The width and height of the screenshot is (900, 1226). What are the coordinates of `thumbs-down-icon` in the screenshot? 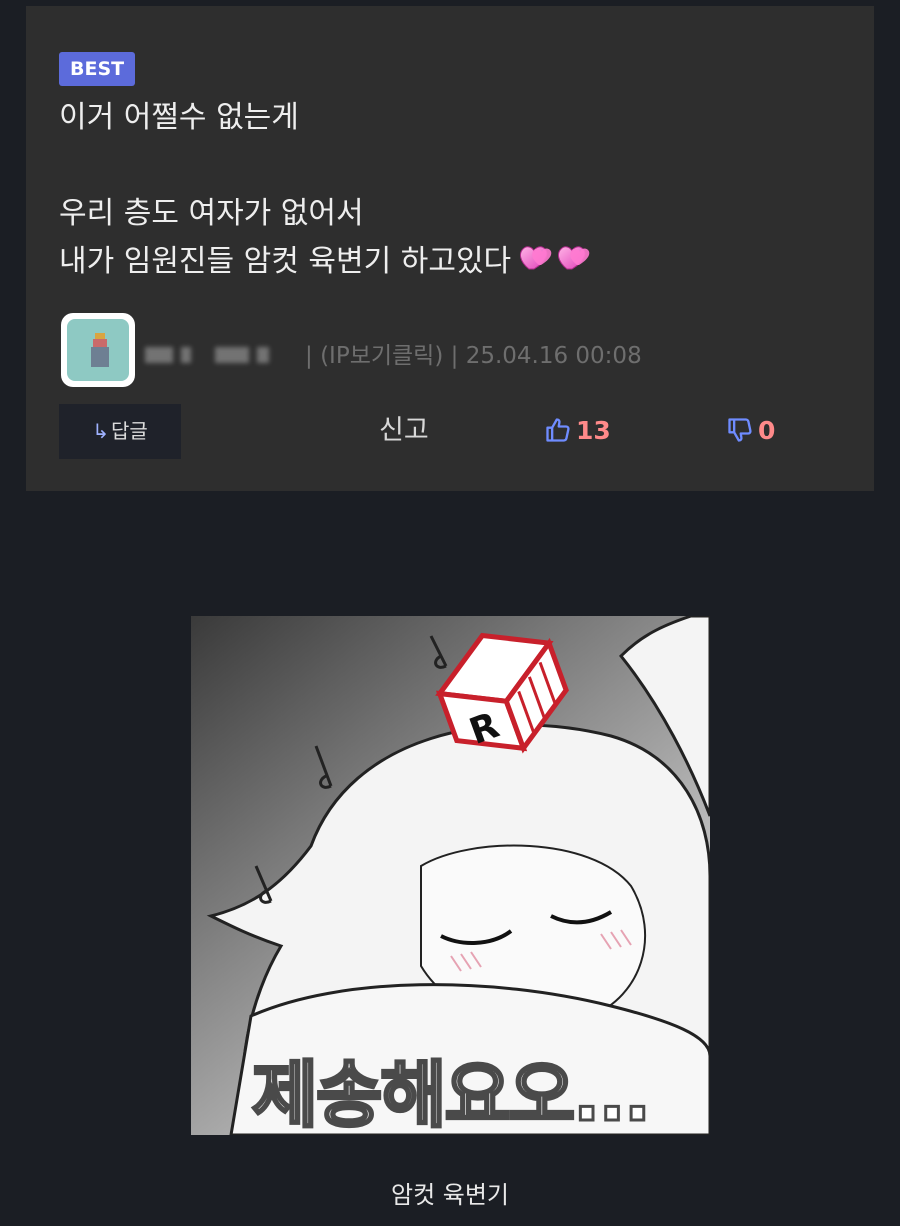 It's located at (740, 436).